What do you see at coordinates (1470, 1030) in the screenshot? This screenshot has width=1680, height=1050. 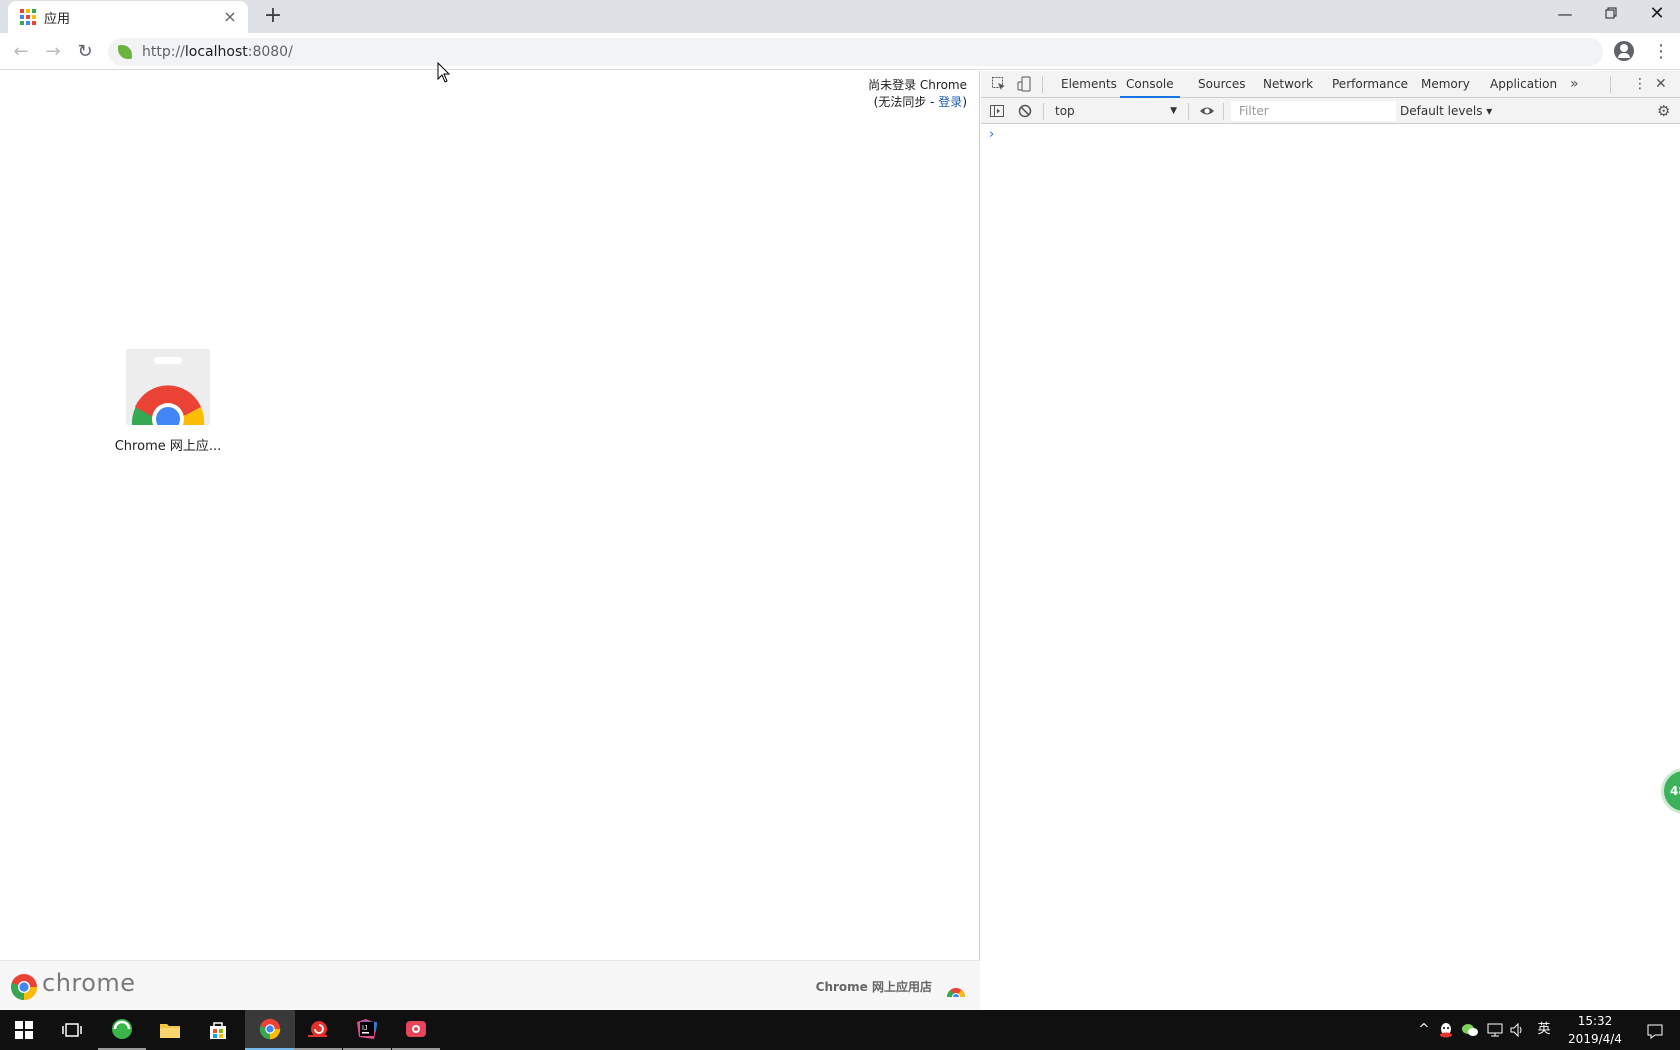 I see `tray-wechat-icon` at bounding box center [1470, 1030].